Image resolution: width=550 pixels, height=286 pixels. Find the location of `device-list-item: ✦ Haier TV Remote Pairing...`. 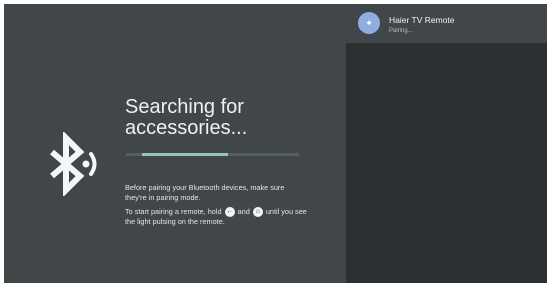

device-list-item: ✦ Haier TV Remote Pairing... is located at coordinates (446, 23).